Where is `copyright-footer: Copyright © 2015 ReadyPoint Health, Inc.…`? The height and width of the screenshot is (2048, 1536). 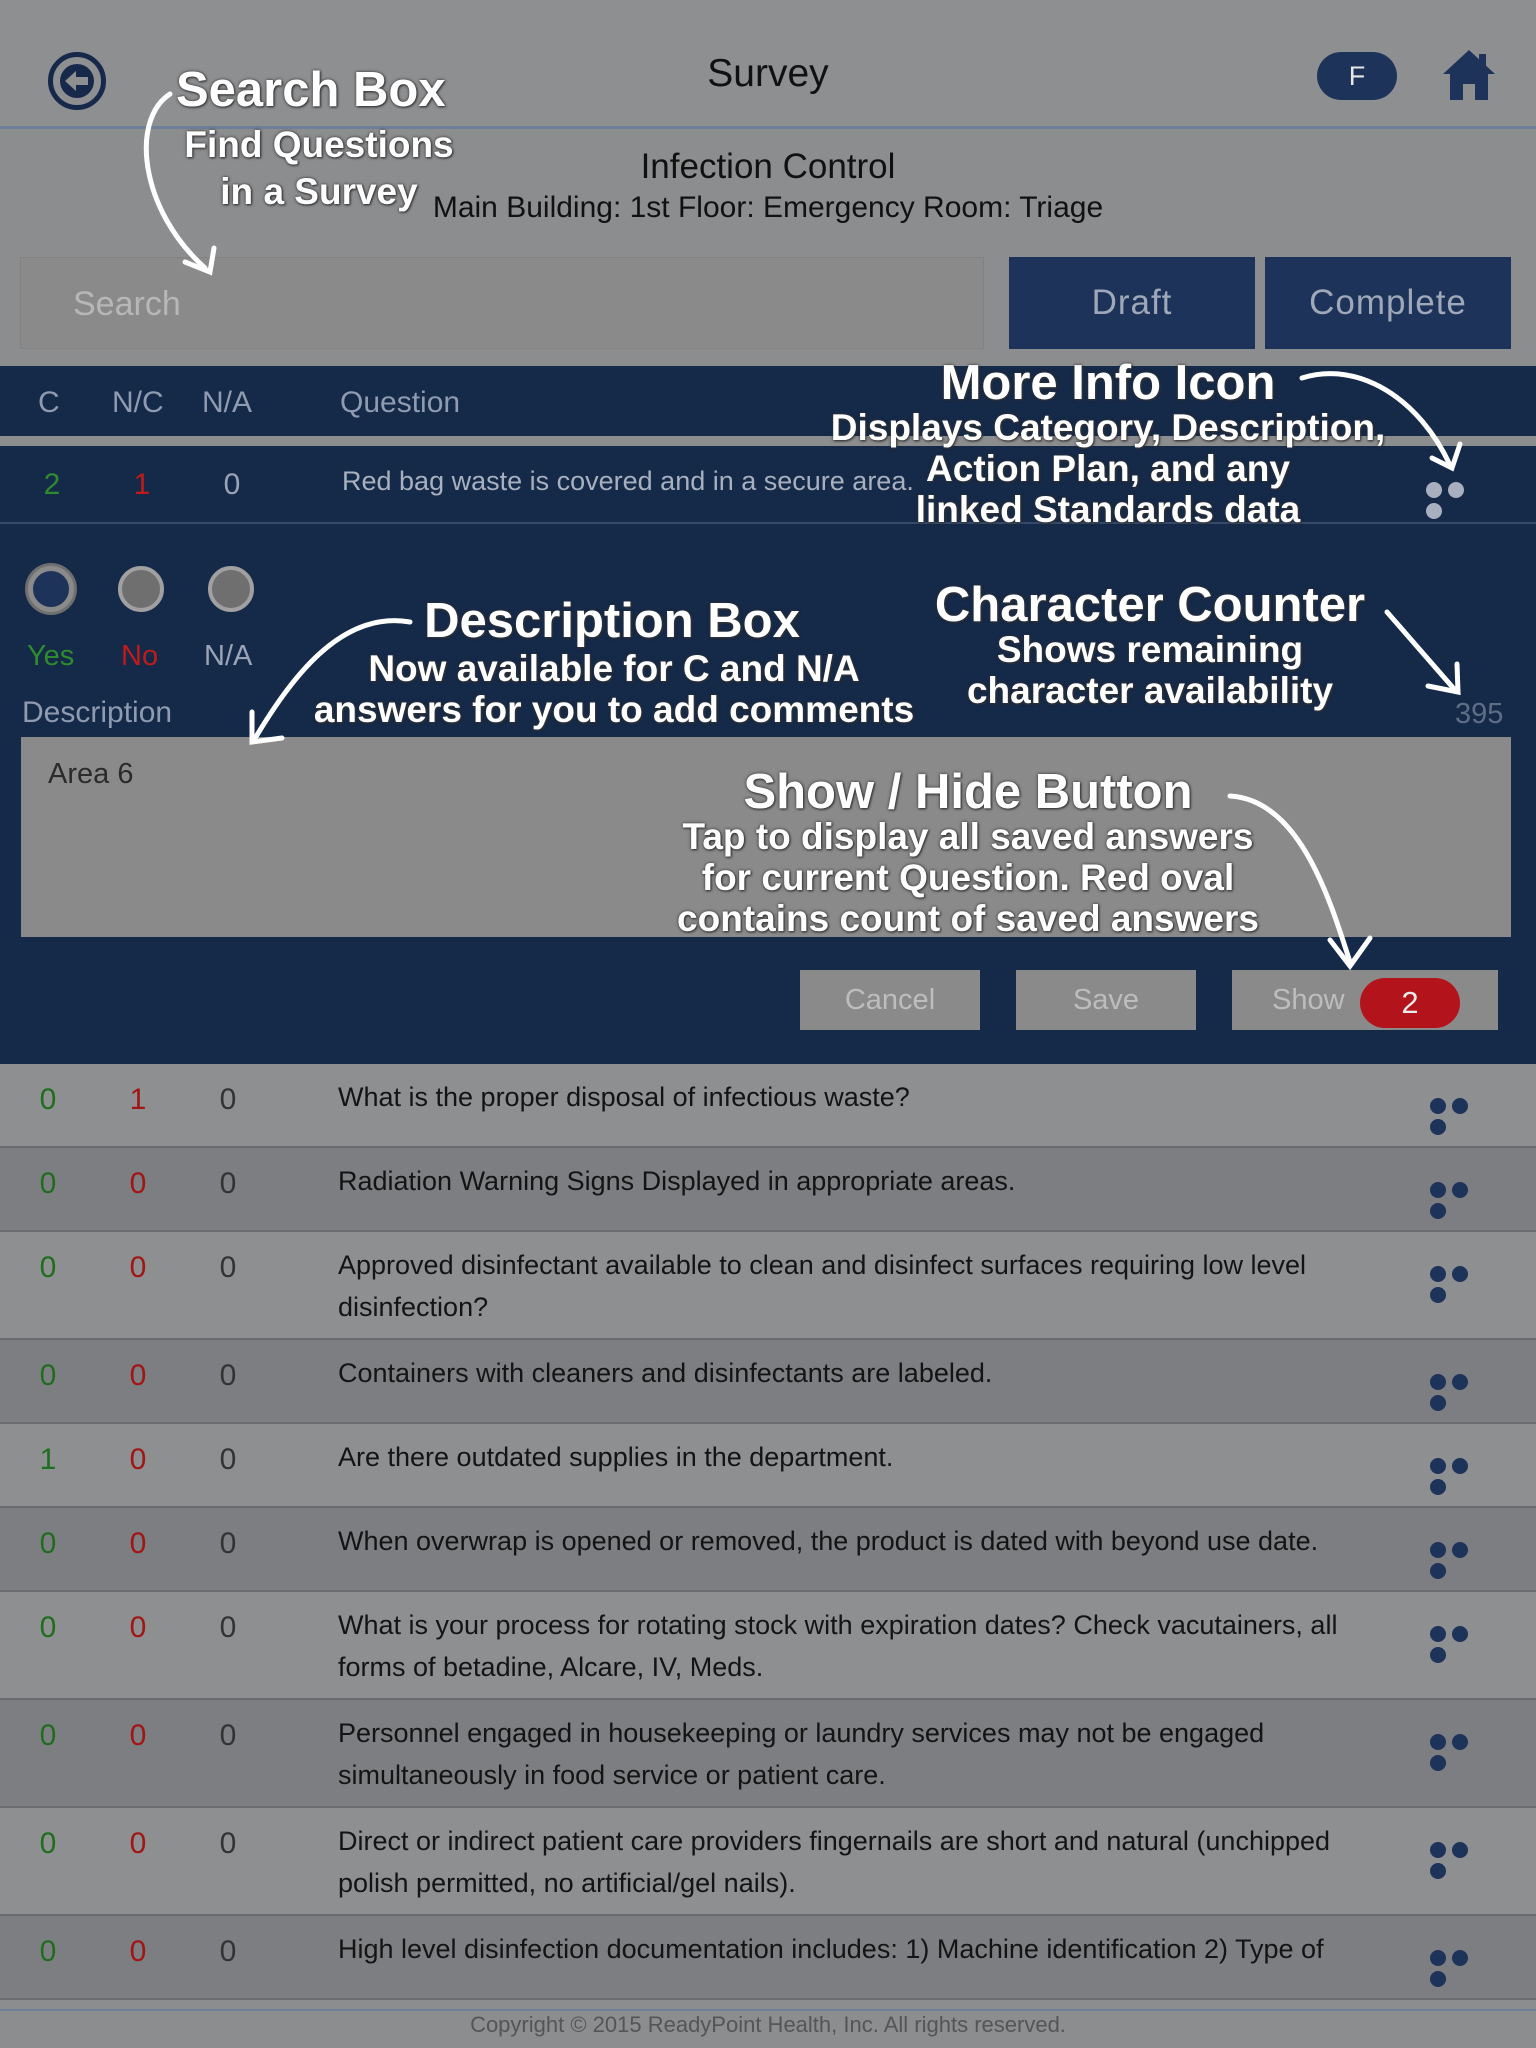
copyright-footer: Copyright © 2015 ReadyPoint Health, Inc.… is located at coordinates (768, 2024).